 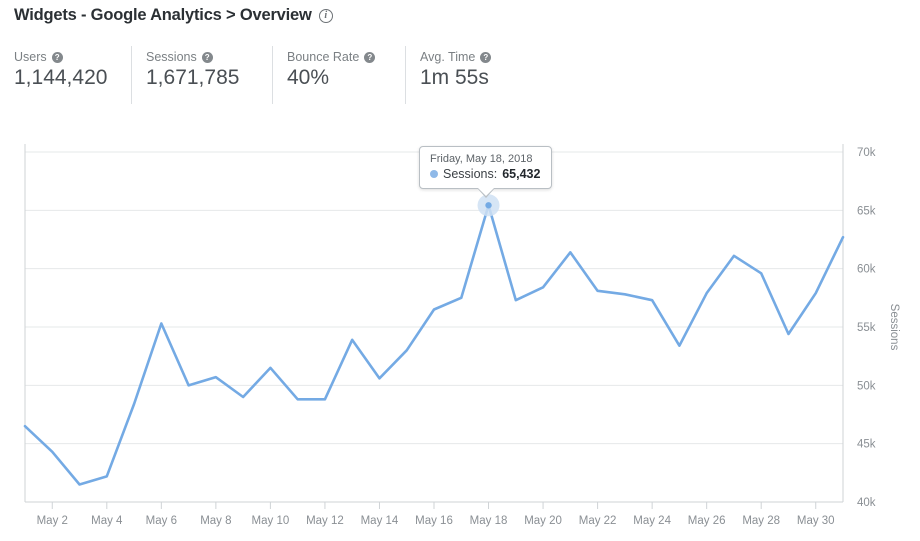 I want to click on metric-avg-time-label-row: Avg. Time ?, so click(x=469, y=57).